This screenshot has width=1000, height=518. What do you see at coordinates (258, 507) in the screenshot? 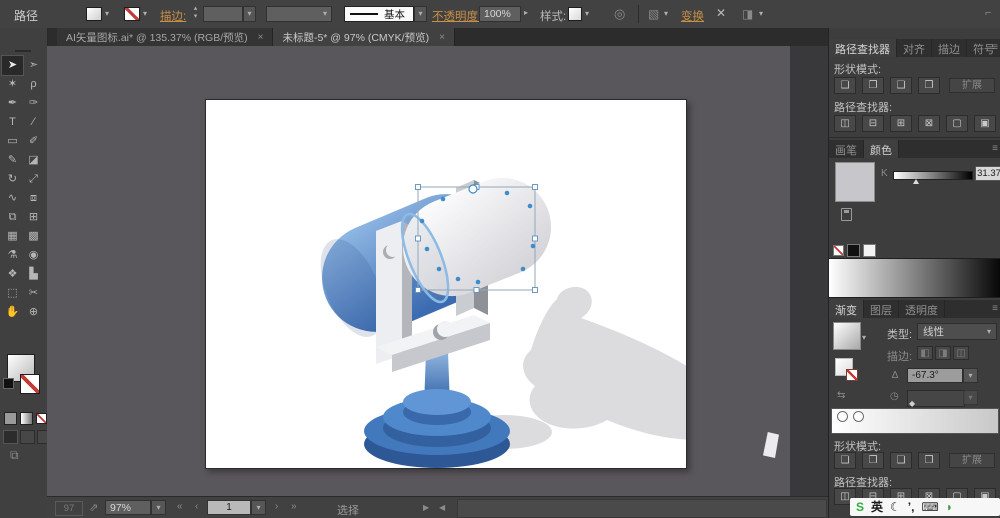
I see `artboard-number-caret: ▾` at bounding box center [258, 507].